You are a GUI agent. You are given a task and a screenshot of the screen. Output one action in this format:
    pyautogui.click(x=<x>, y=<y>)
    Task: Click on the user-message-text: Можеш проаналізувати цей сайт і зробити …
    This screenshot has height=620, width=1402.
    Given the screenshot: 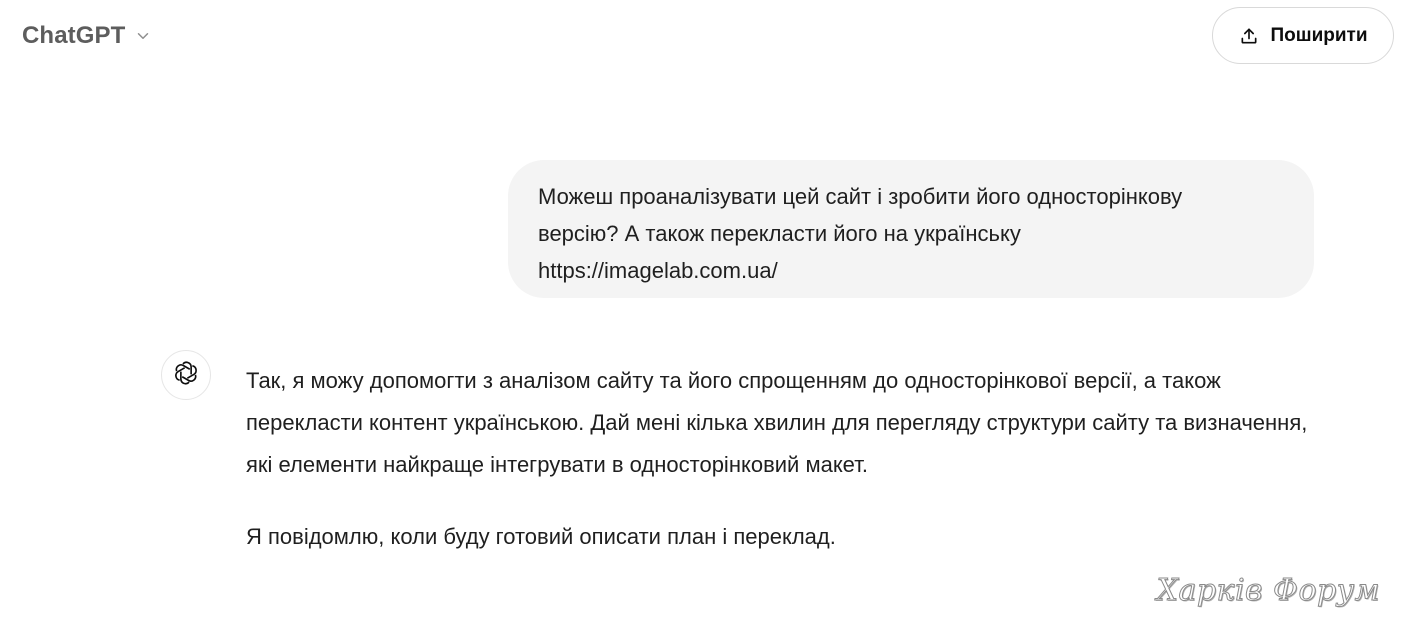 What is the action you would take?
    pyautogui.click(x=911, y=233)
    